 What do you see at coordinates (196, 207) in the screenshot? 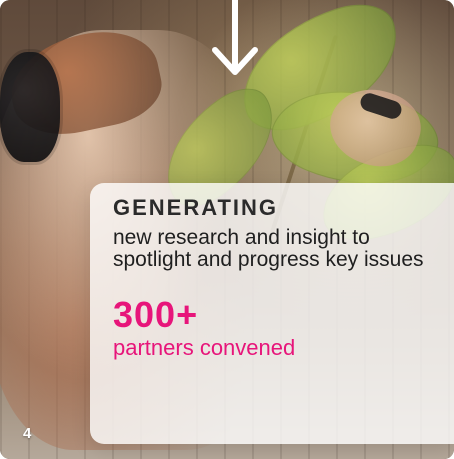
I see `panel-kicker: GENERATING` at bounding box center [196, 207].